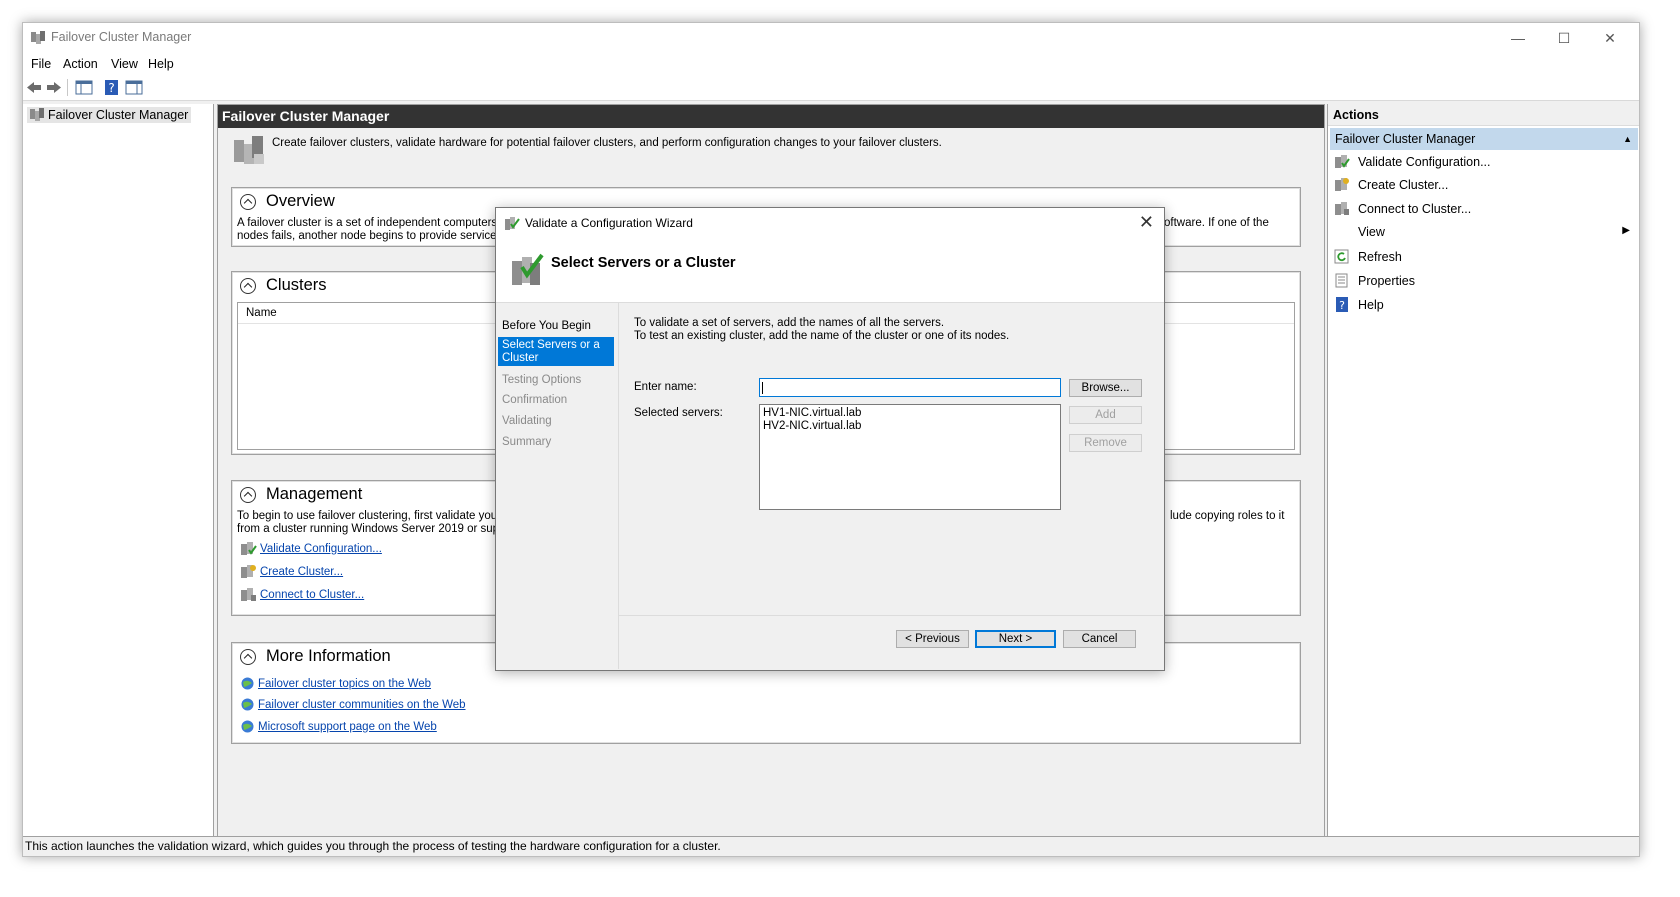 The width and height of the screenshot is (1680, 897). I want to click on action-refresh: Refresh, so click(1368, 256).